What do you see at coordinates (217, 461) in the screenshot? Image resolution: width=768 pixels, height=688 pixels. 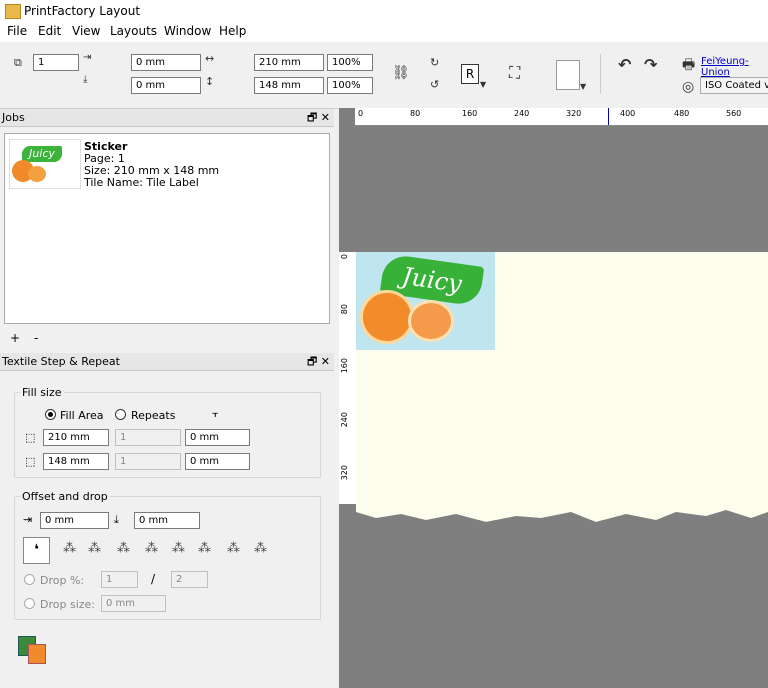 I see `gap-y-input: 0 mm` at bounding box center [217, 461].